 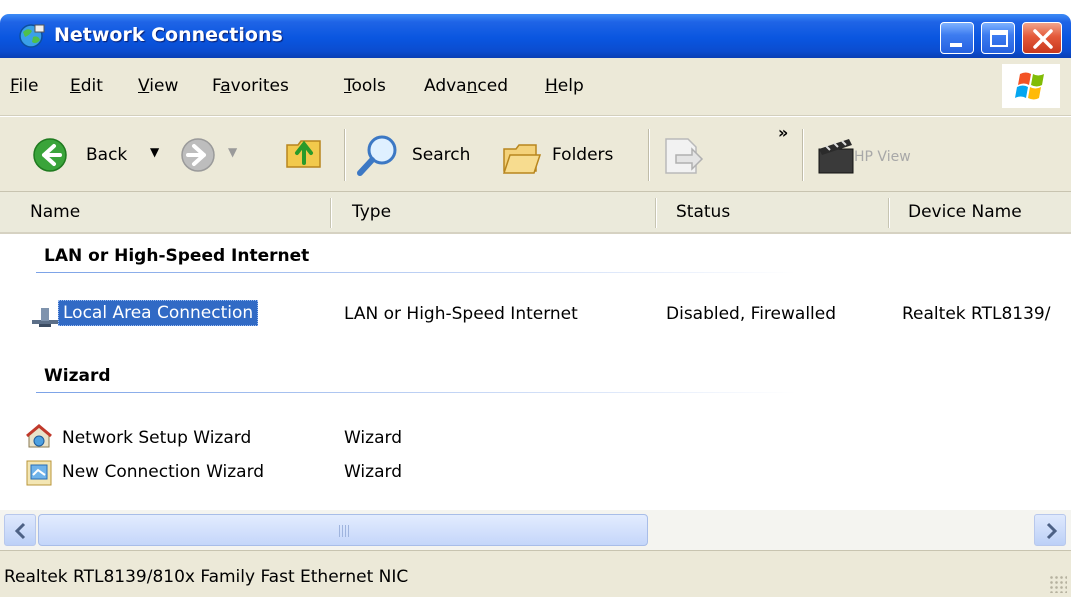 I want to click on menu-view-label: iew, so click(x=164, y=86).